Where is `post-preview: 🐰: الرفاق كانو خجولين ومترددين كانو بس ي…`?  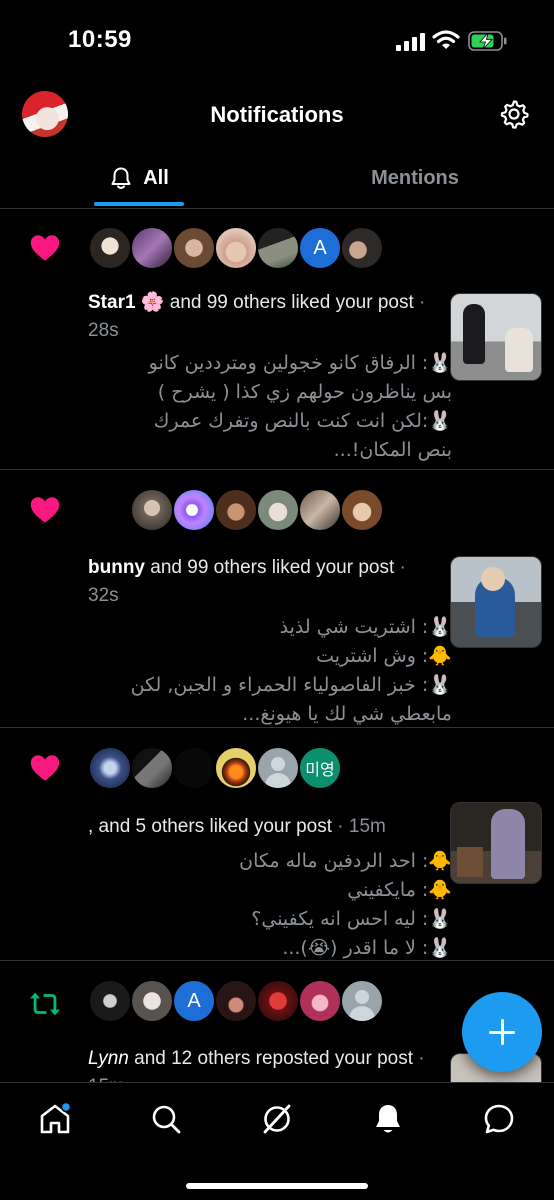 post-preview: 🐰: الرفاق كانو خجولين ومترددين كانو بس ي… is located at coordinates (282, 407).